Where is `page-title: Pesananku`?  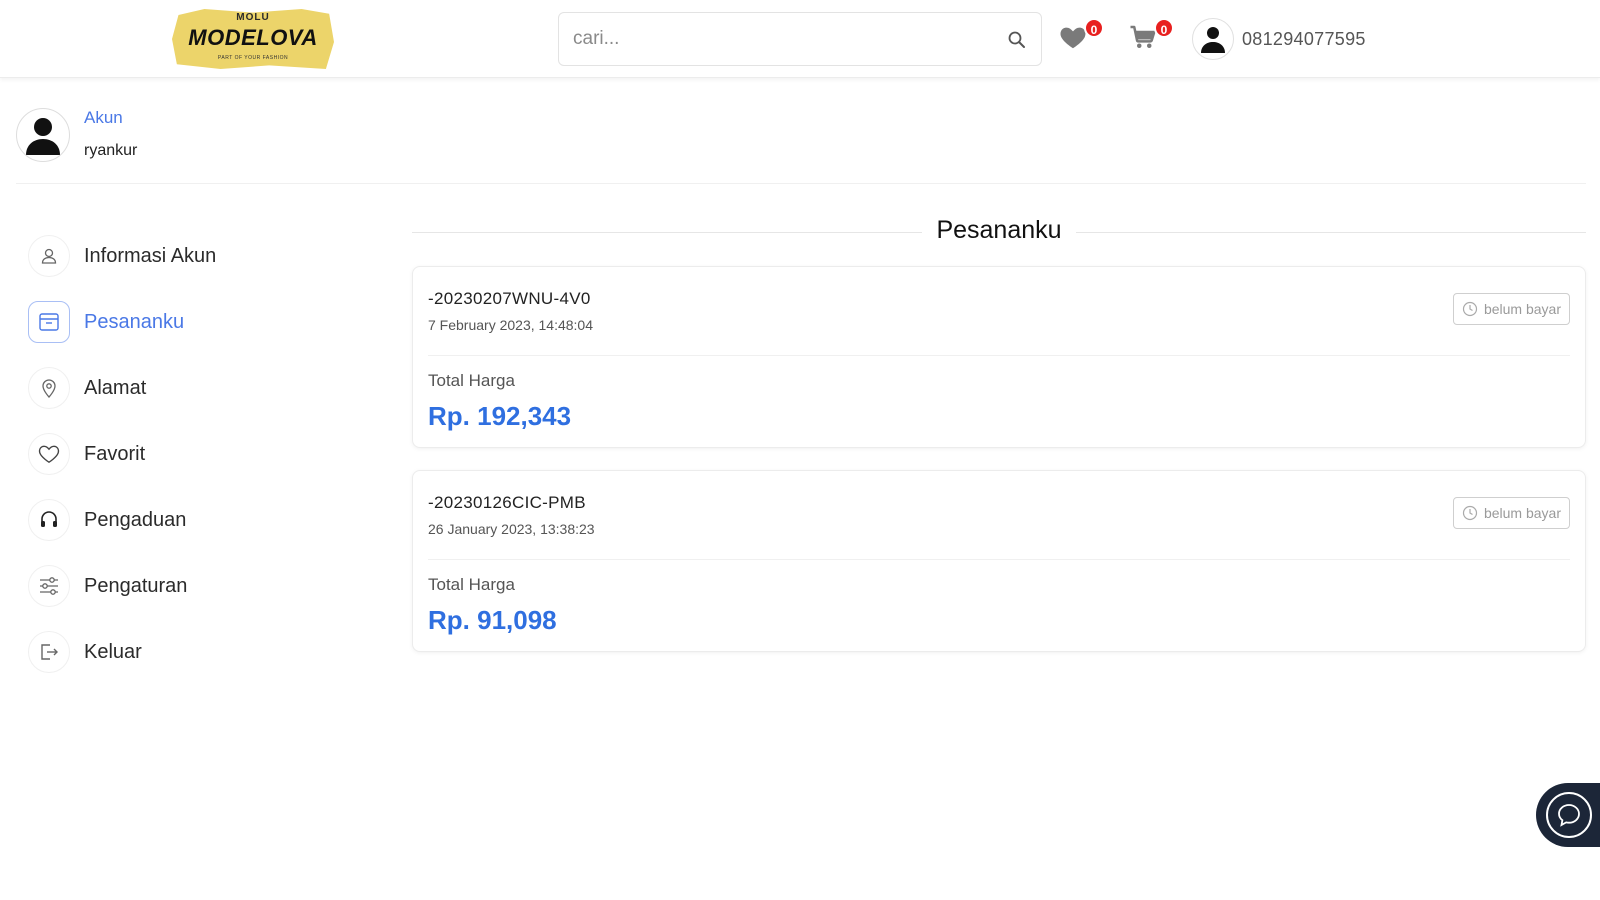
page-title: Pesananku is located at coordinates (999, 230).